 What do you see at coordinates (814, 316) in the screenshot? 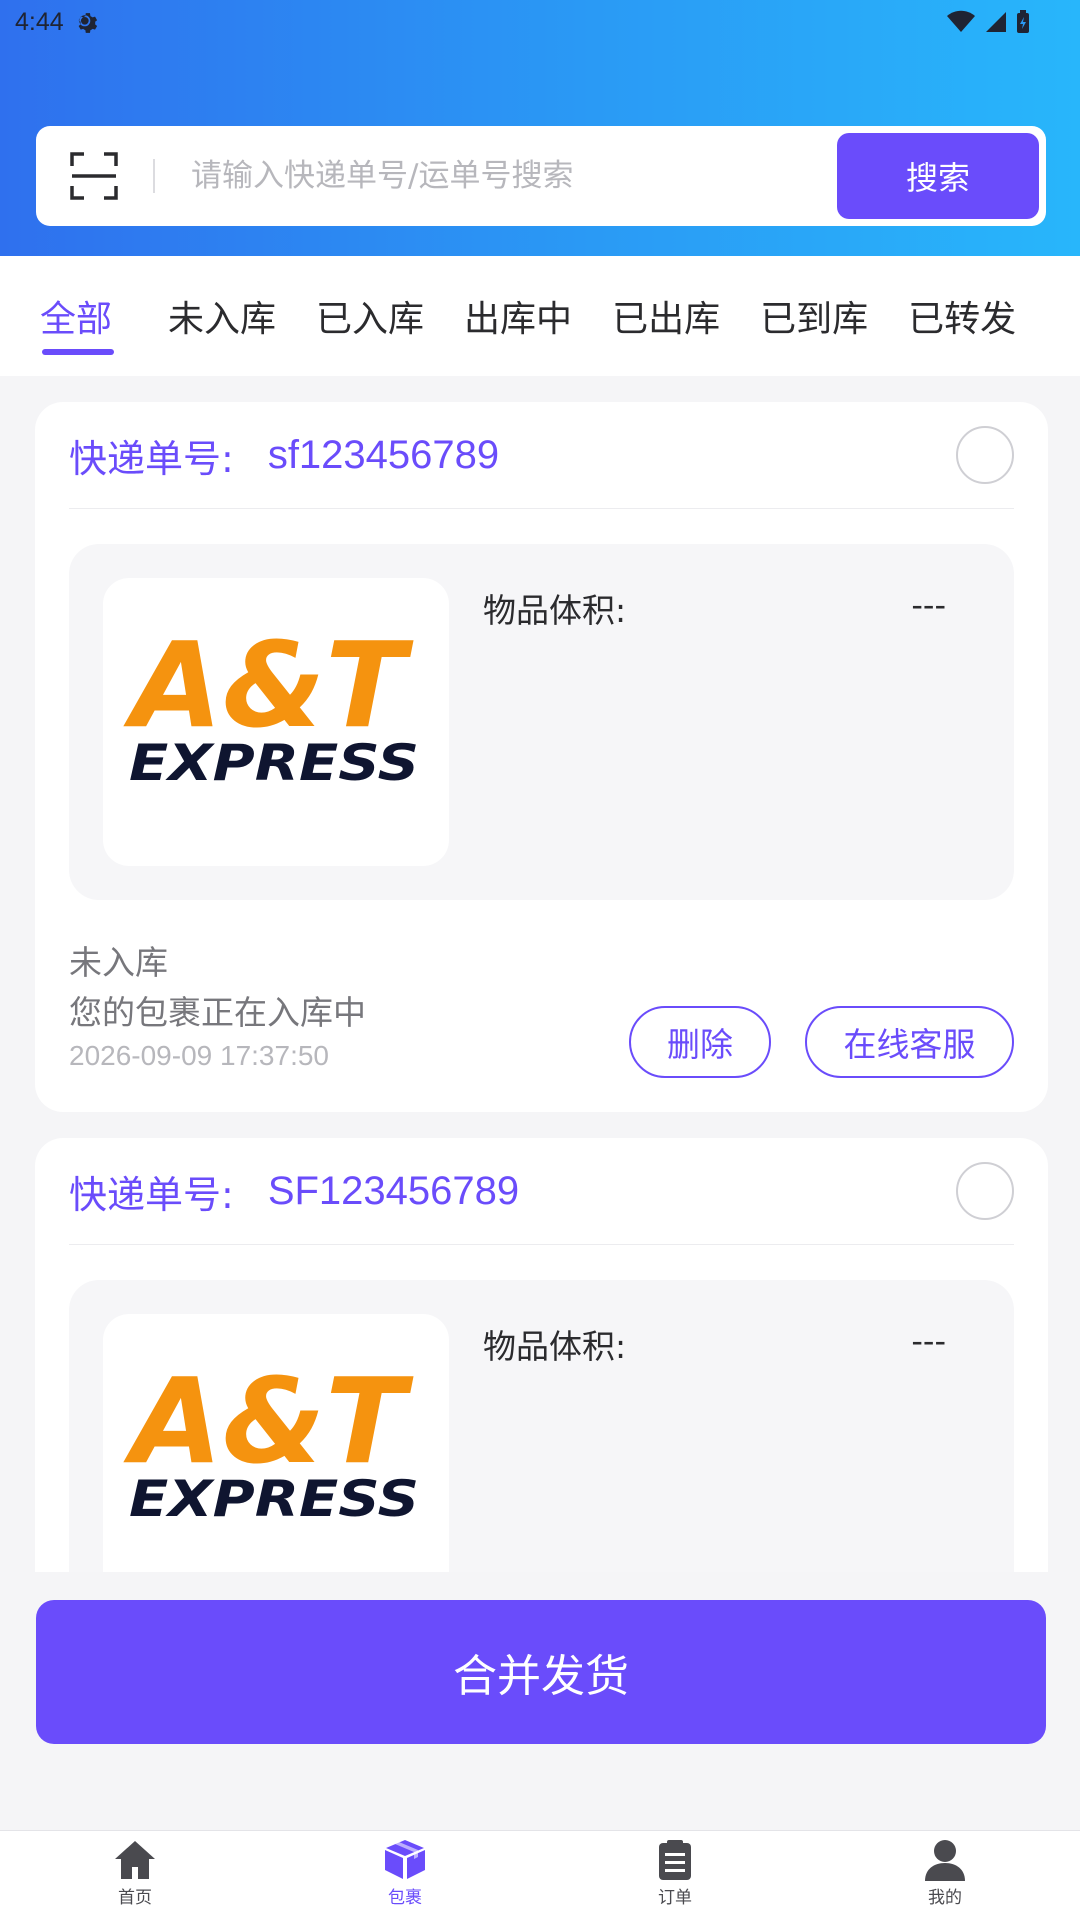
I see `tab-arrived: 已到库` at bounding box center [814, 316].